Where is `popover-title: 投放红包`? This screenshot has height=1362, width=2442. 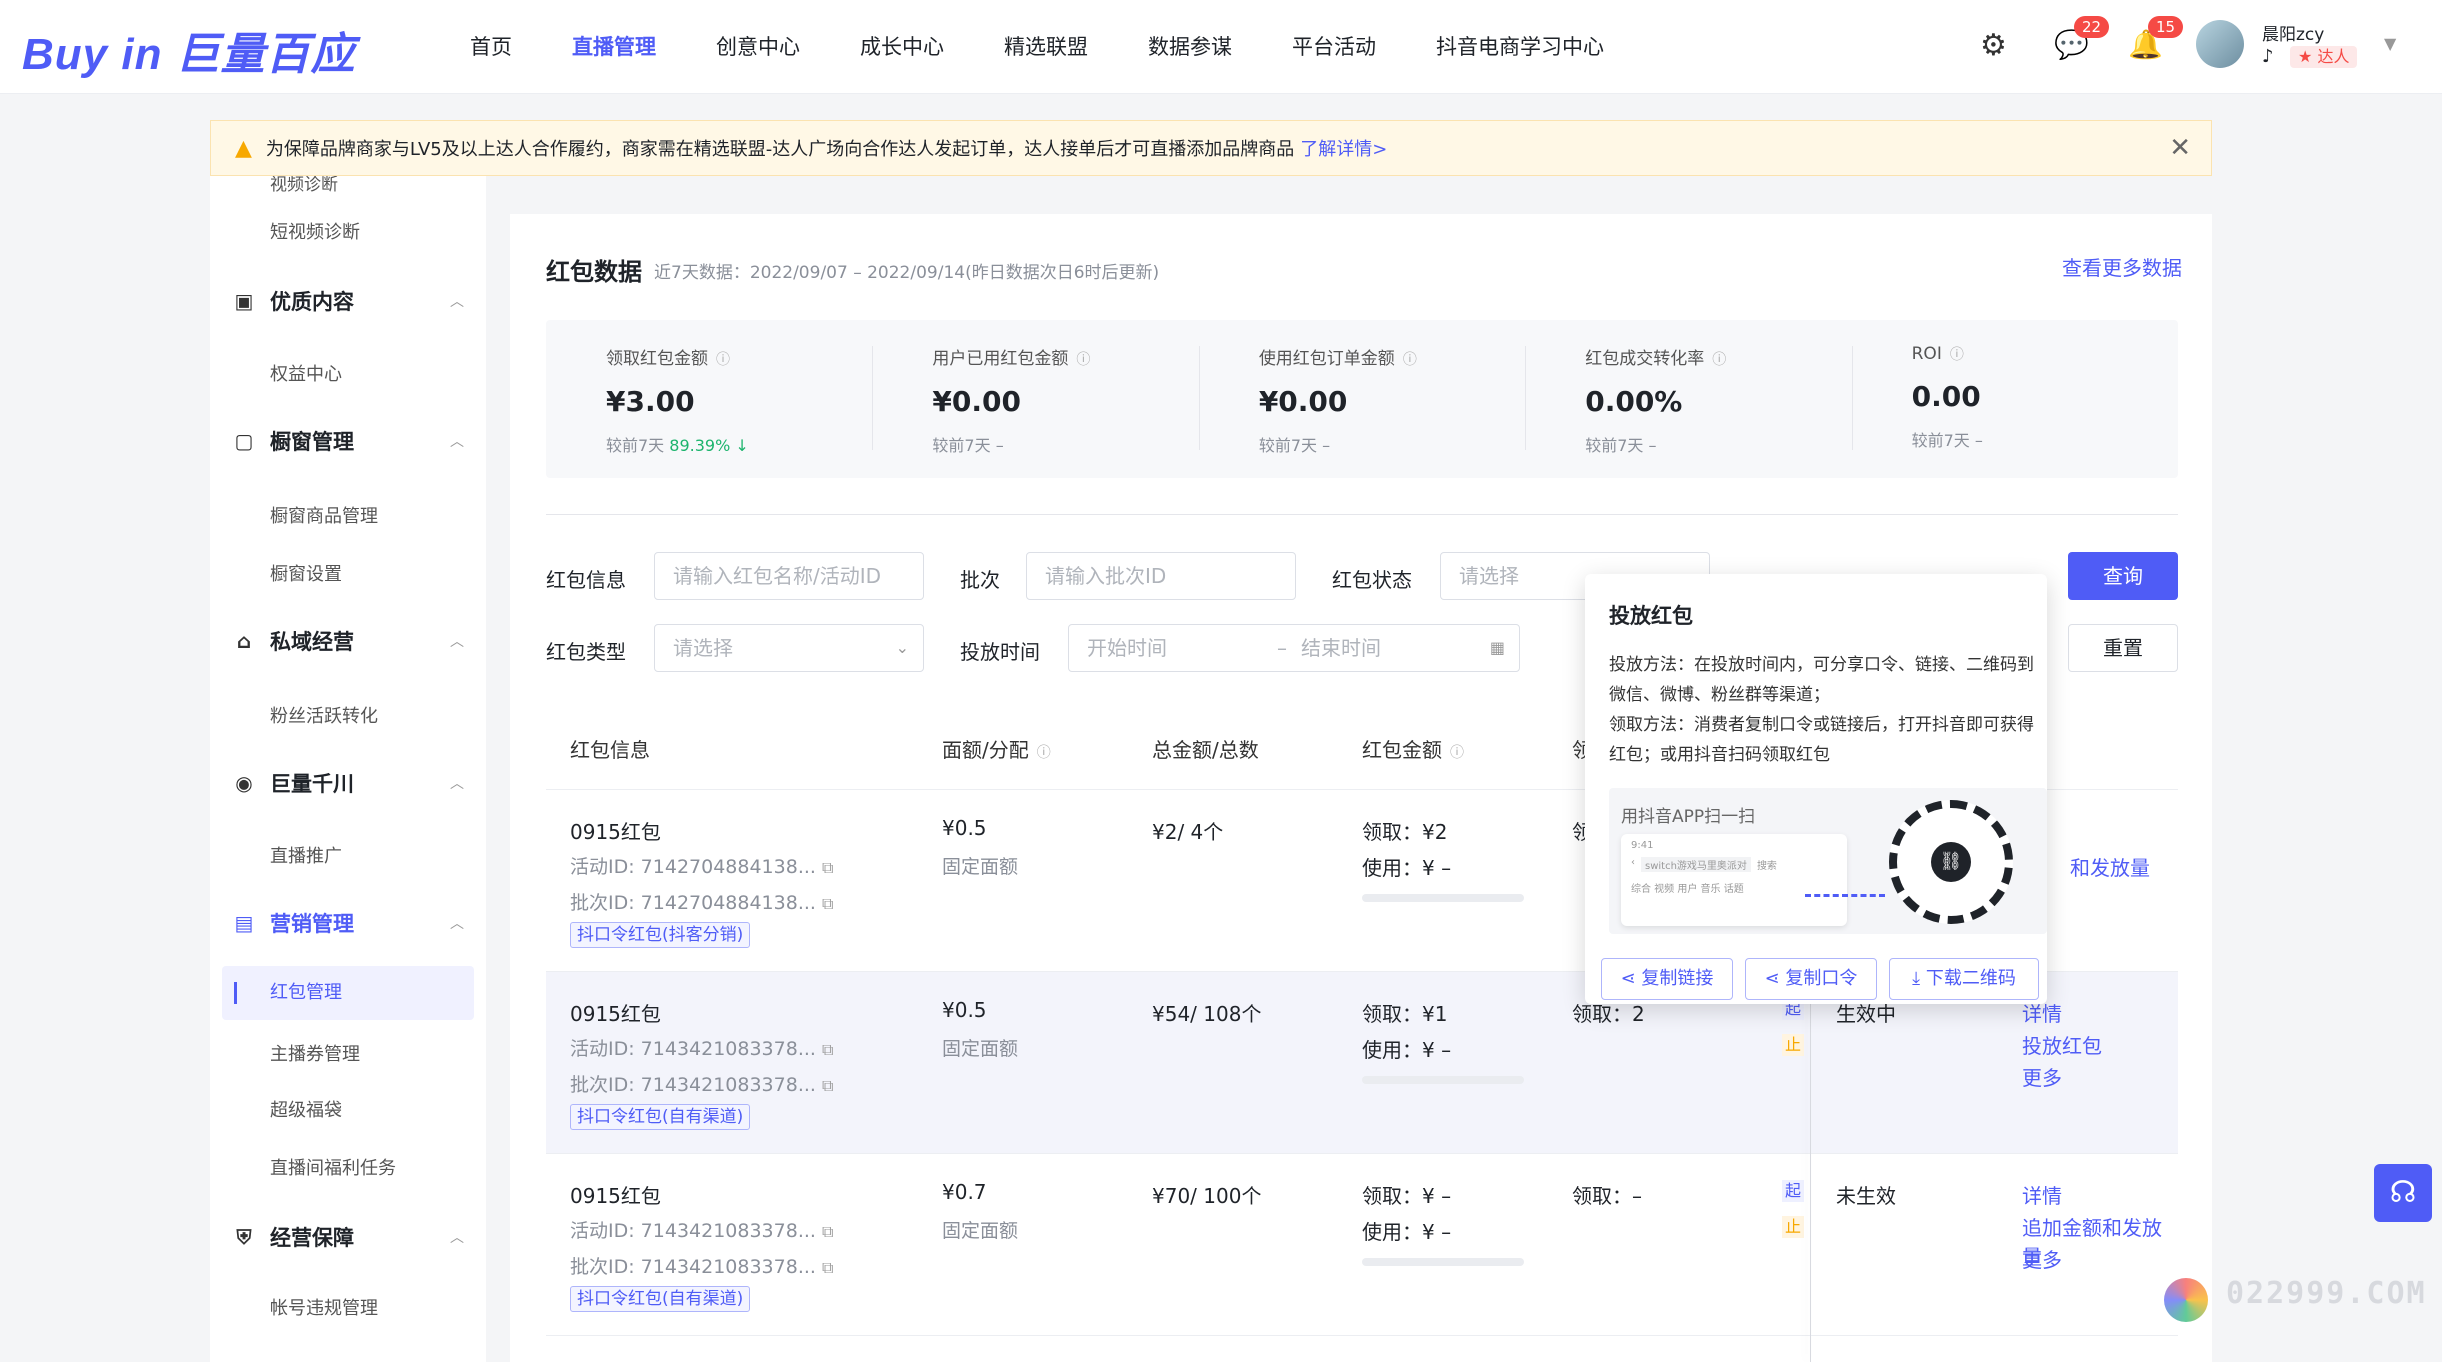
popover-title: 投放红包 is located at coordinates (1651, 616).